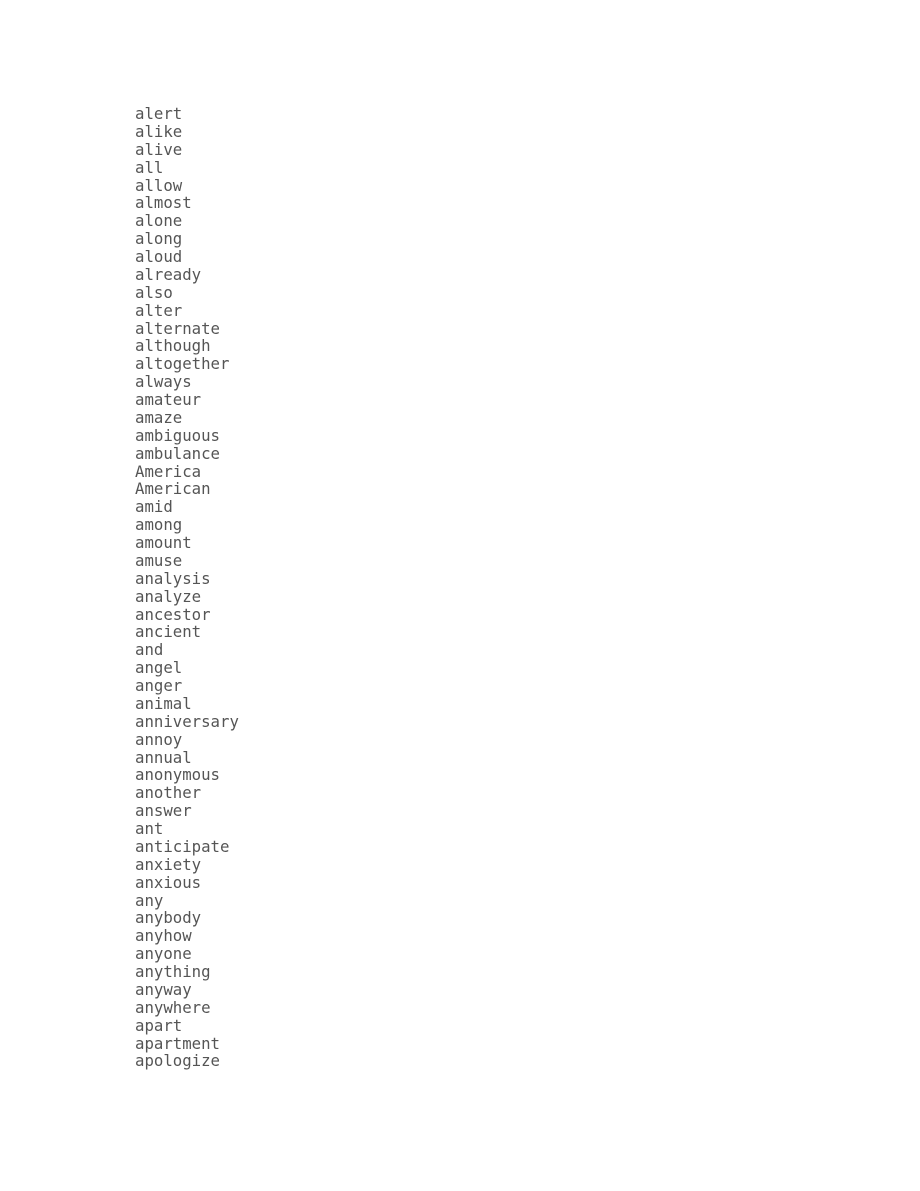 The height and width of the screenshot is (1191, 920). I want to click on word-list-item: and, so click(149, 650).